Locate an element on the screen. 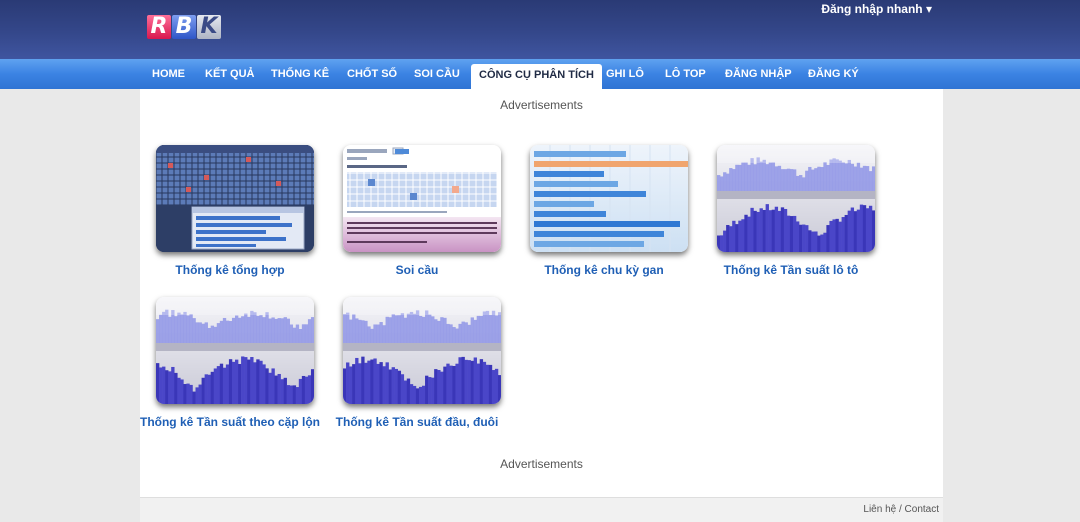 The height and width of the screenshot is (522, 1080). nav-ket-qua: KẾT QUẢ is located at coordinates (230, 74).